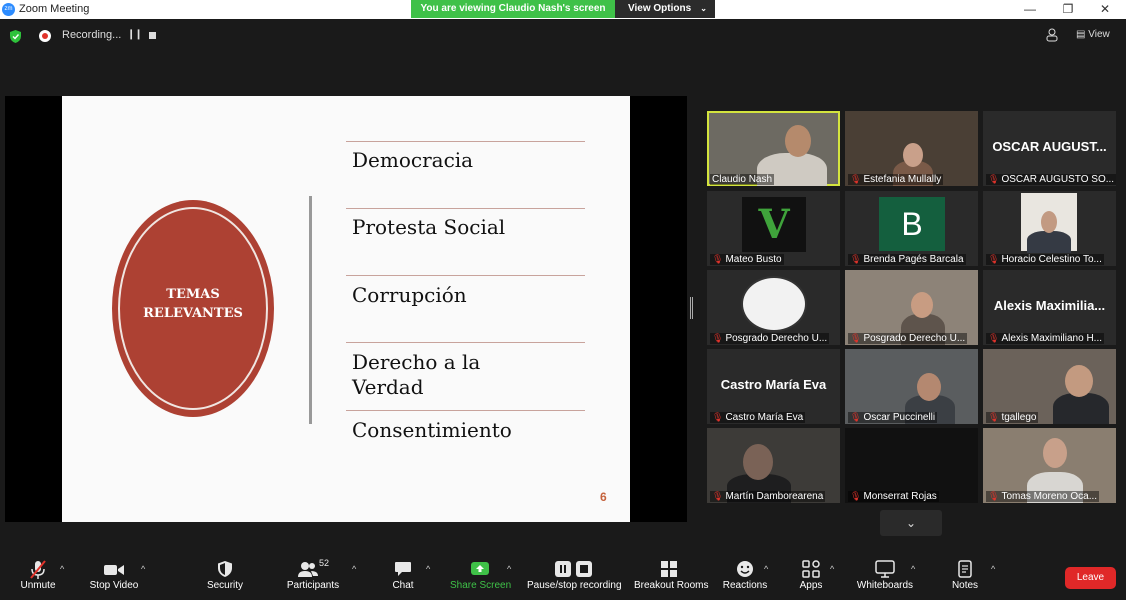  I want to click on stop-video-button: Stop Video, so click(114, 575).